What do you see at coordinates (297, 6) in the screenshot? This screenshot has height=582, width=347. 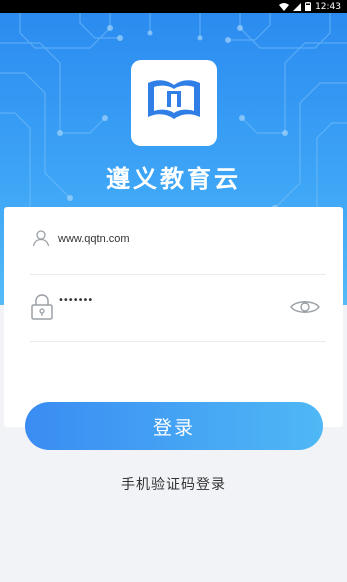 I see `signal-icon` at bounding box center [297, 6].